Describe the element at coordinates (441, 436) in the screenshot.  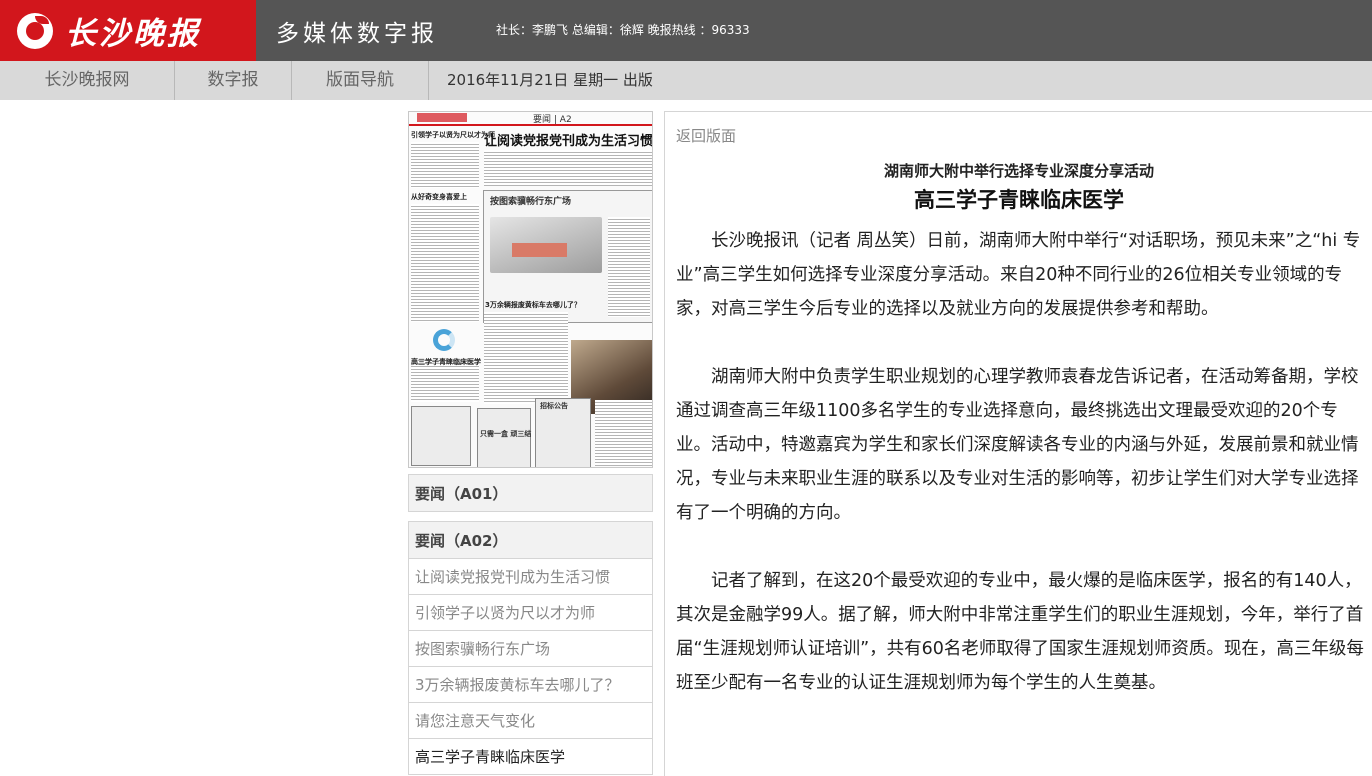
I see `thumbnail-ad` at that location.